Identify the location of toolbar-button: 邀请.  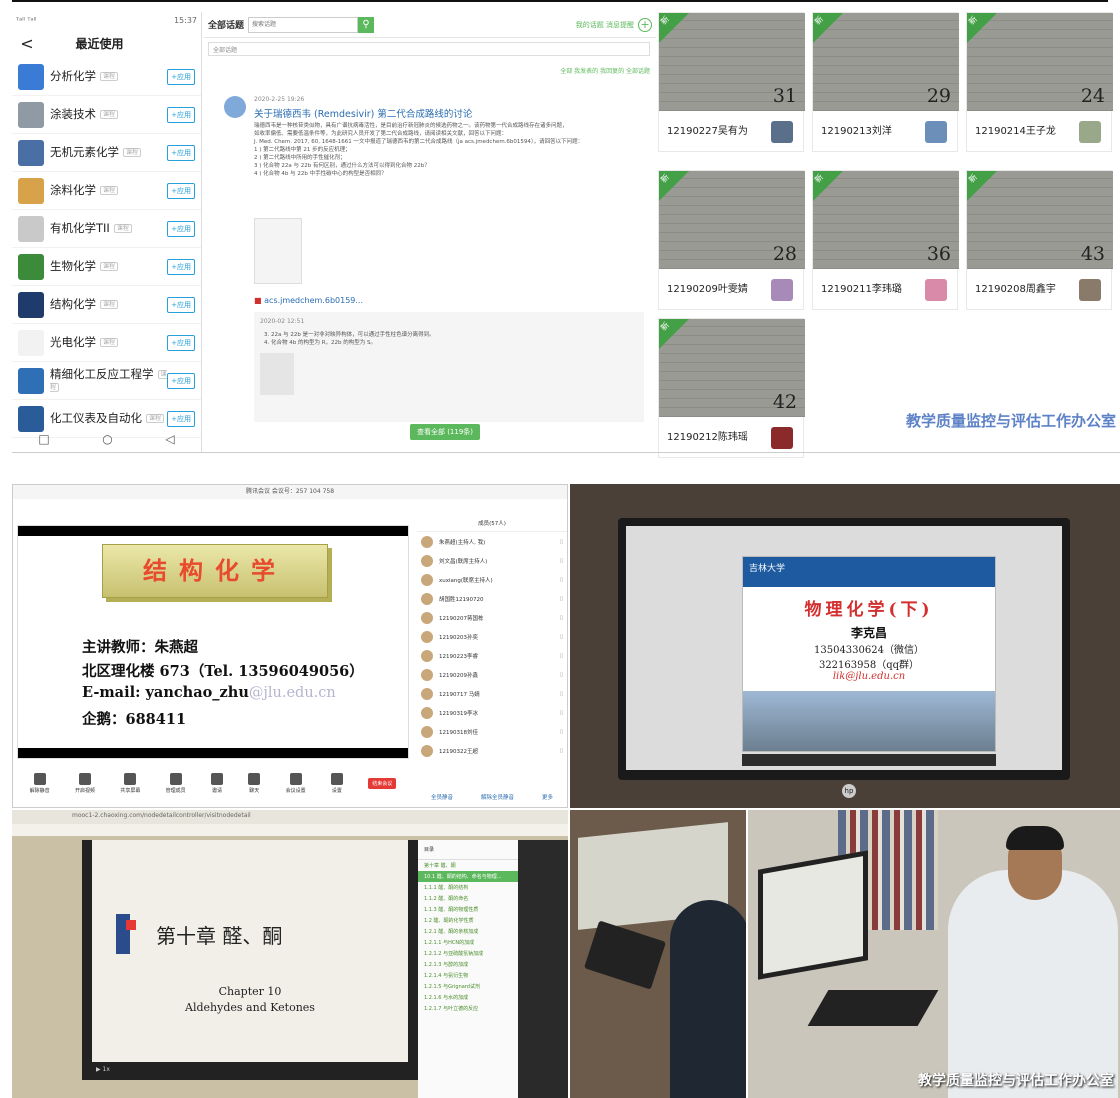
(216, 783).